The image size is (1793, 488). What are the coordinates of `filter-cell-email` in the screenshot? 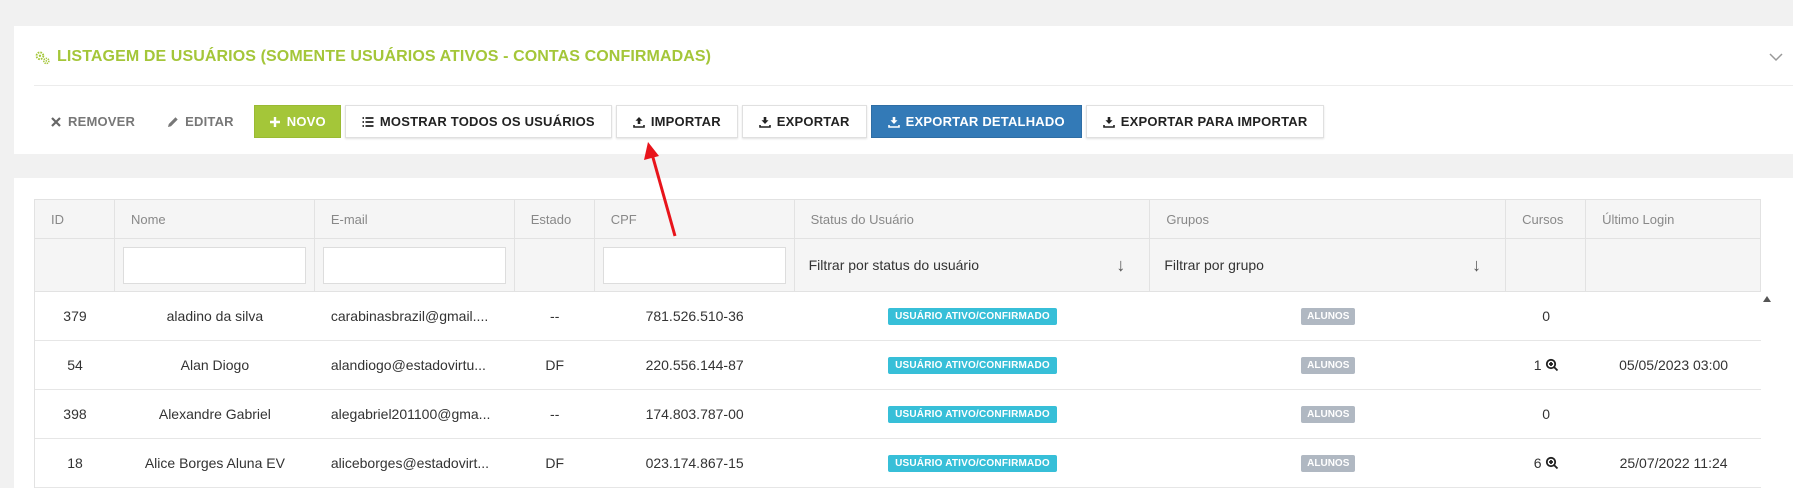 It's located at (415, 265).